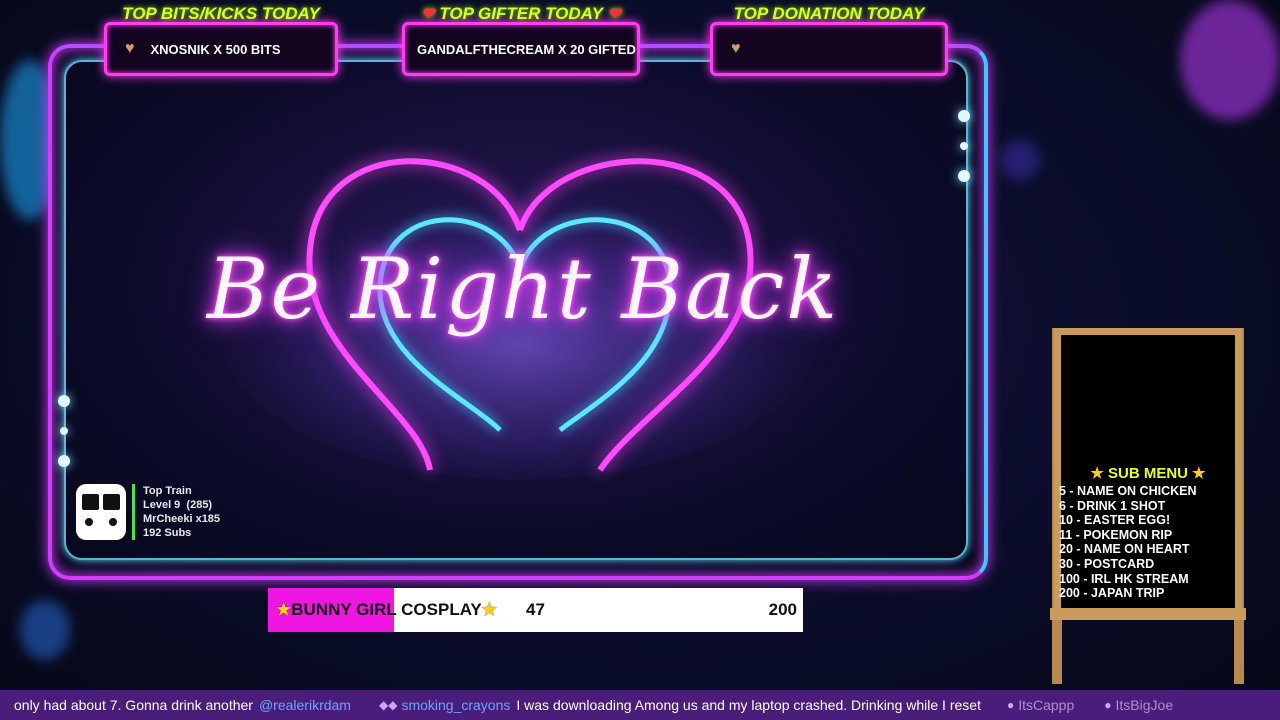 This screenshot has height=720, width=1280. Describe the element at coordinates (1115, 520) in the screenshot. I see `sub-menu-item: 10 - EASTER EGG!` at that location.